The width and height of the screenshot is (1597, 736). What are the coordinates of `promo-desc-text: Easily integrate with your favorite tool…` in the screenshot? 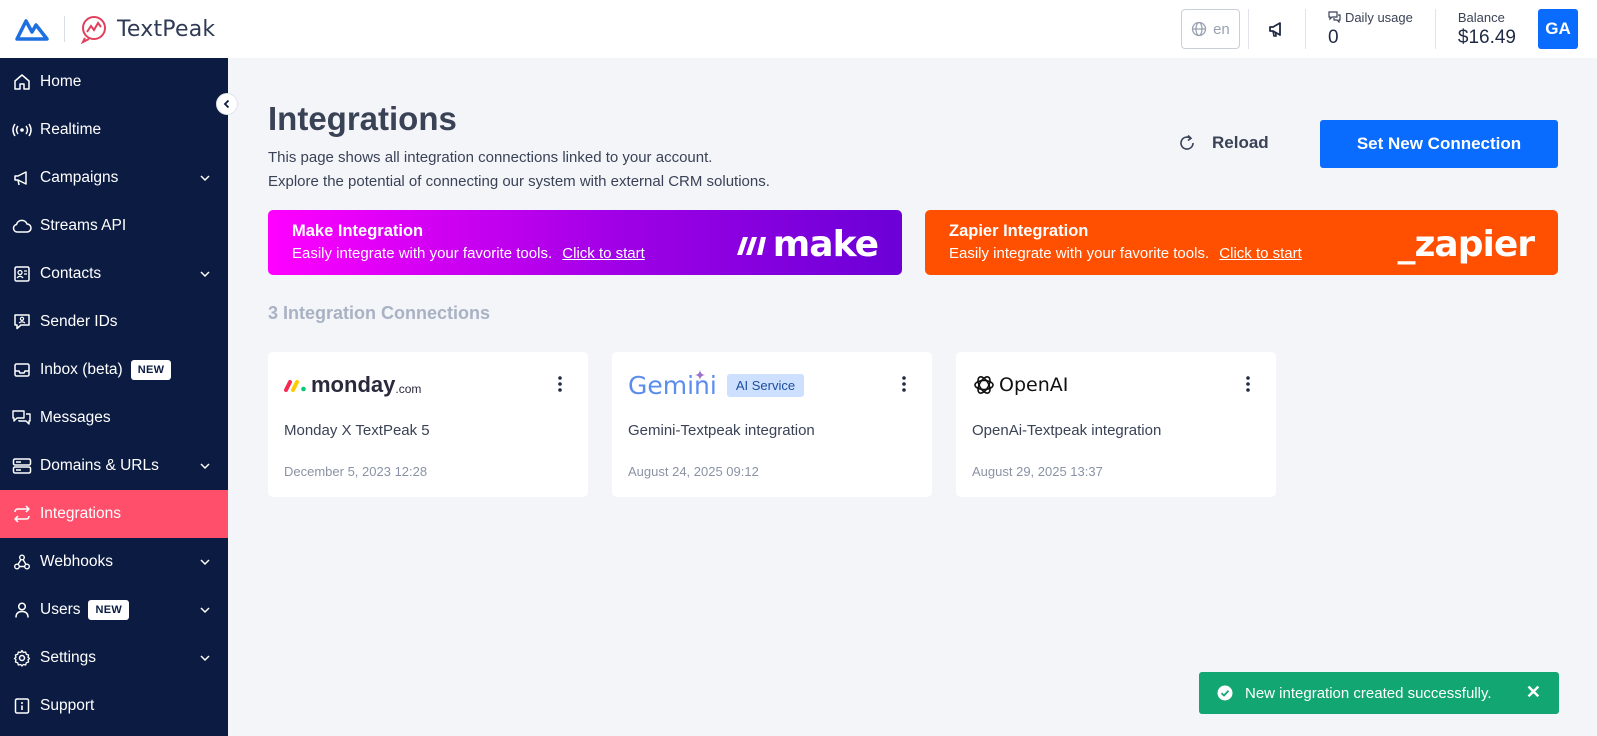 It's located at (422, 253).